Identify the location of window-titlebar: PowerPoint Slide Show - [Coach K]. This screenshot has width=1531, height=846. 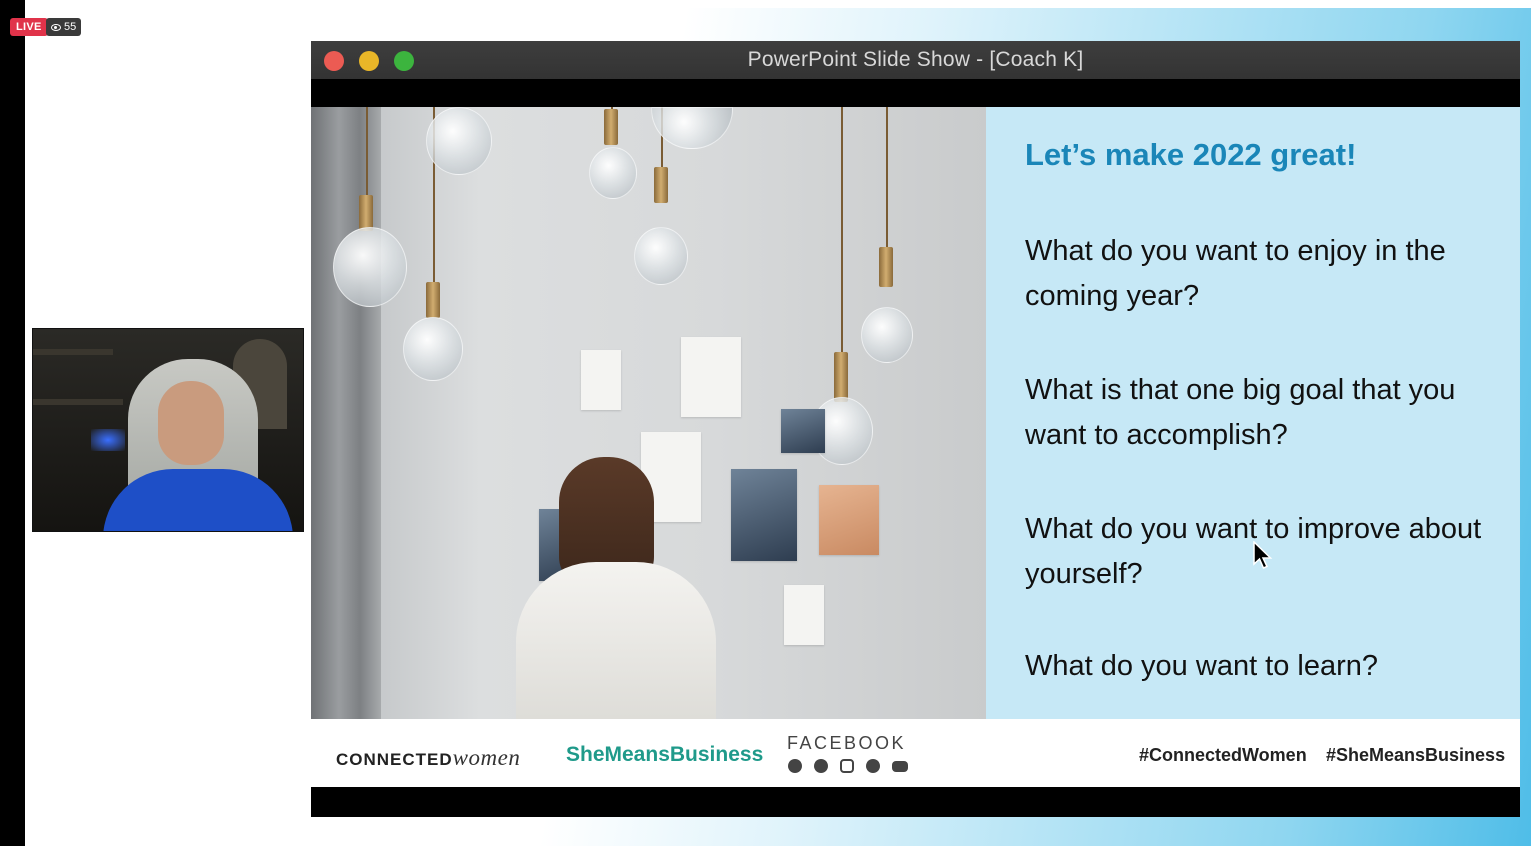
(915, 60).